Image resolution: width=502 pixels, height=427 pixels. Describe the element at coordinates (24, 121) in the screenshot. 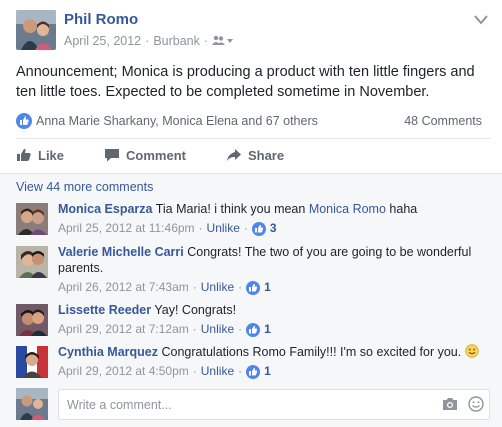

I see `like-badge-icon` at that location.